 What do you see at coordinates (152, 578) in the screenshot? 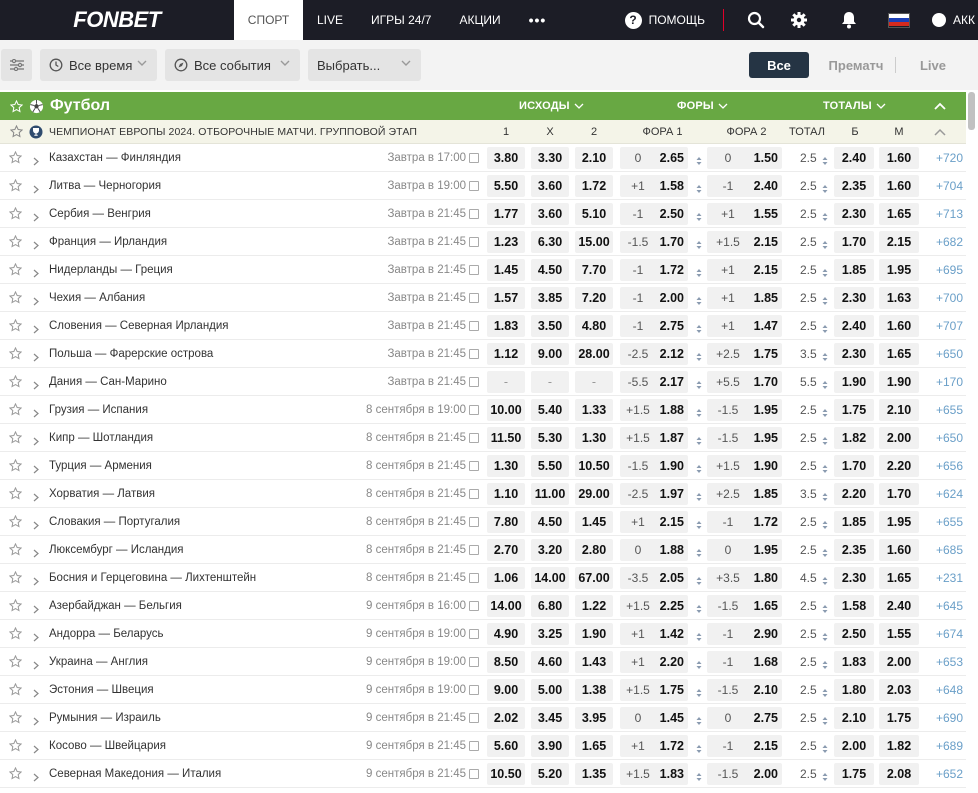
I see `match-name: Босния и Герцеговина — Лихтенштейн` at bounding box center [152, 578].